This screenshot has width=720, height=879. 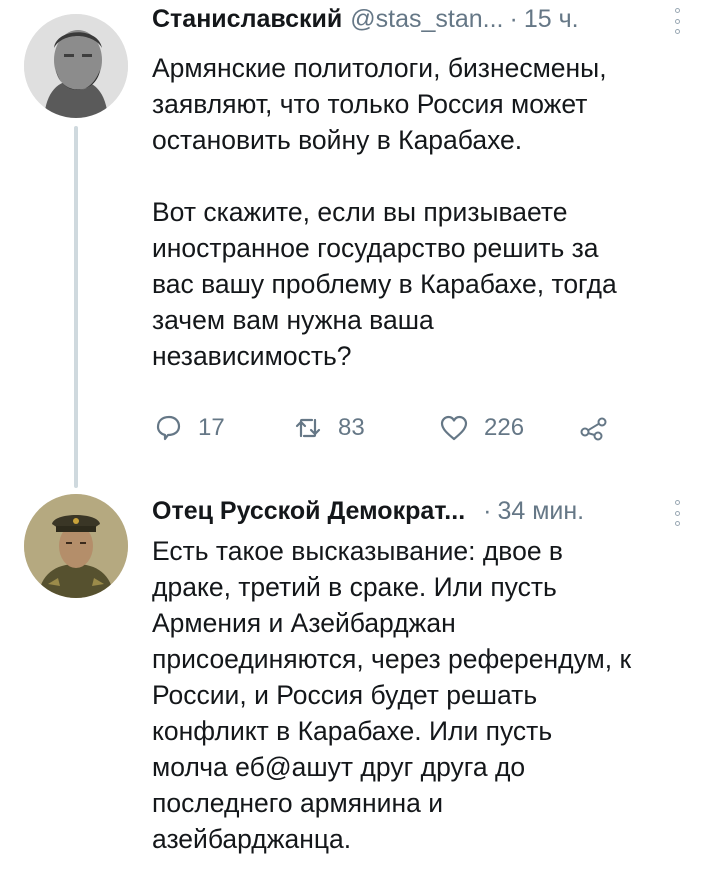 I want to click on retweet-count: 83, so click(x=351, y=427).